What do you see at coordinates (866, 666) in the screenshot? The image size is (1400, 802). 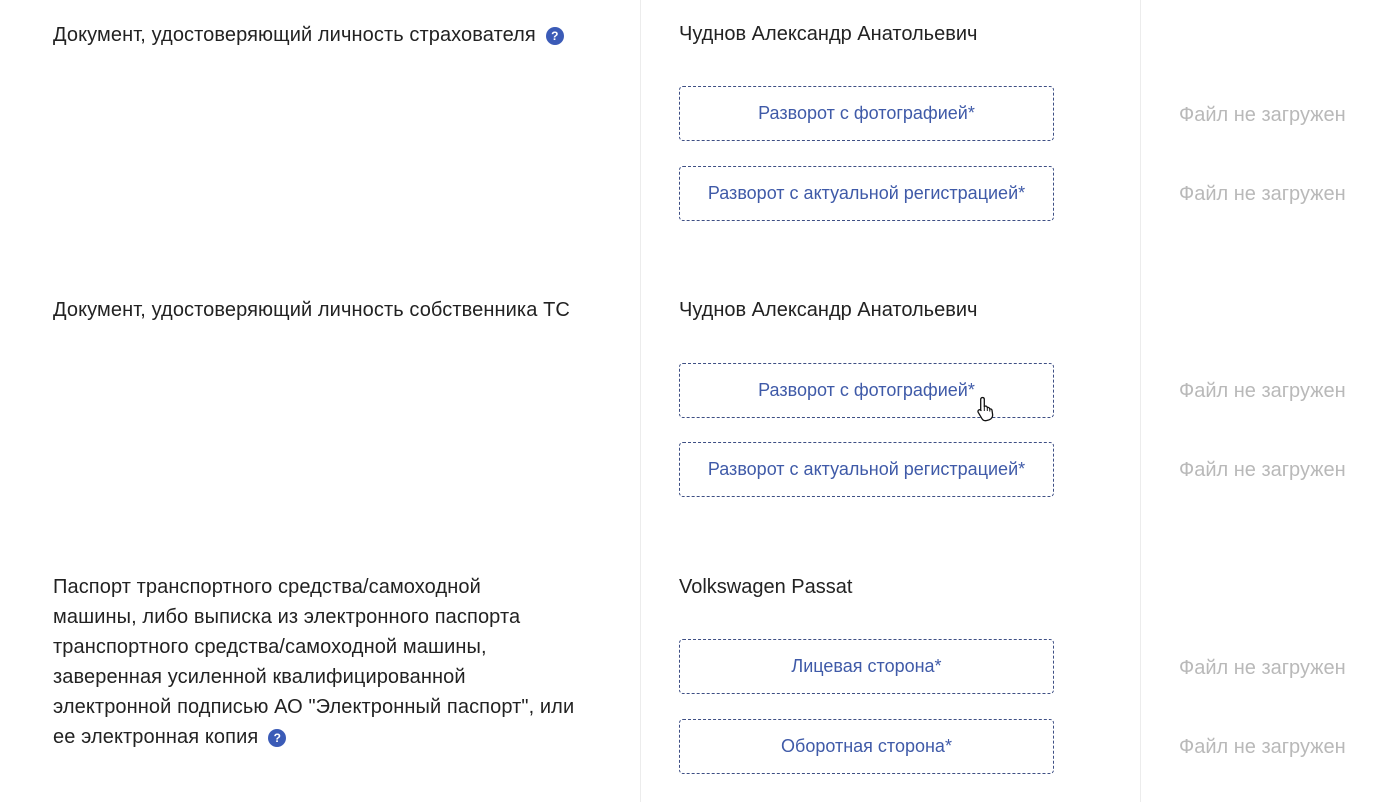 I see `upload-front-side-button: Лицевая сторона*` at bounding box center [866, 666].